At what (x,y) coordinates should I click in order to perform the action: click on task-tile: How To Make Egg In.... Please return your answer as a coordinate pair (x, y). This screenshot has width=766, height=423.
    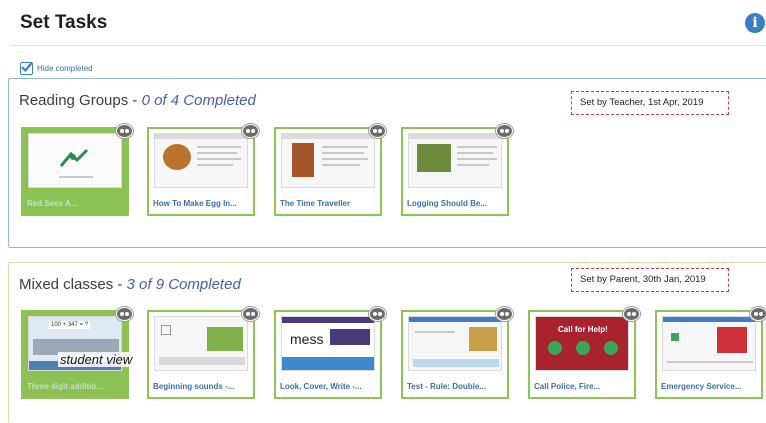
    Looking at the image, I should click on (203, 170).